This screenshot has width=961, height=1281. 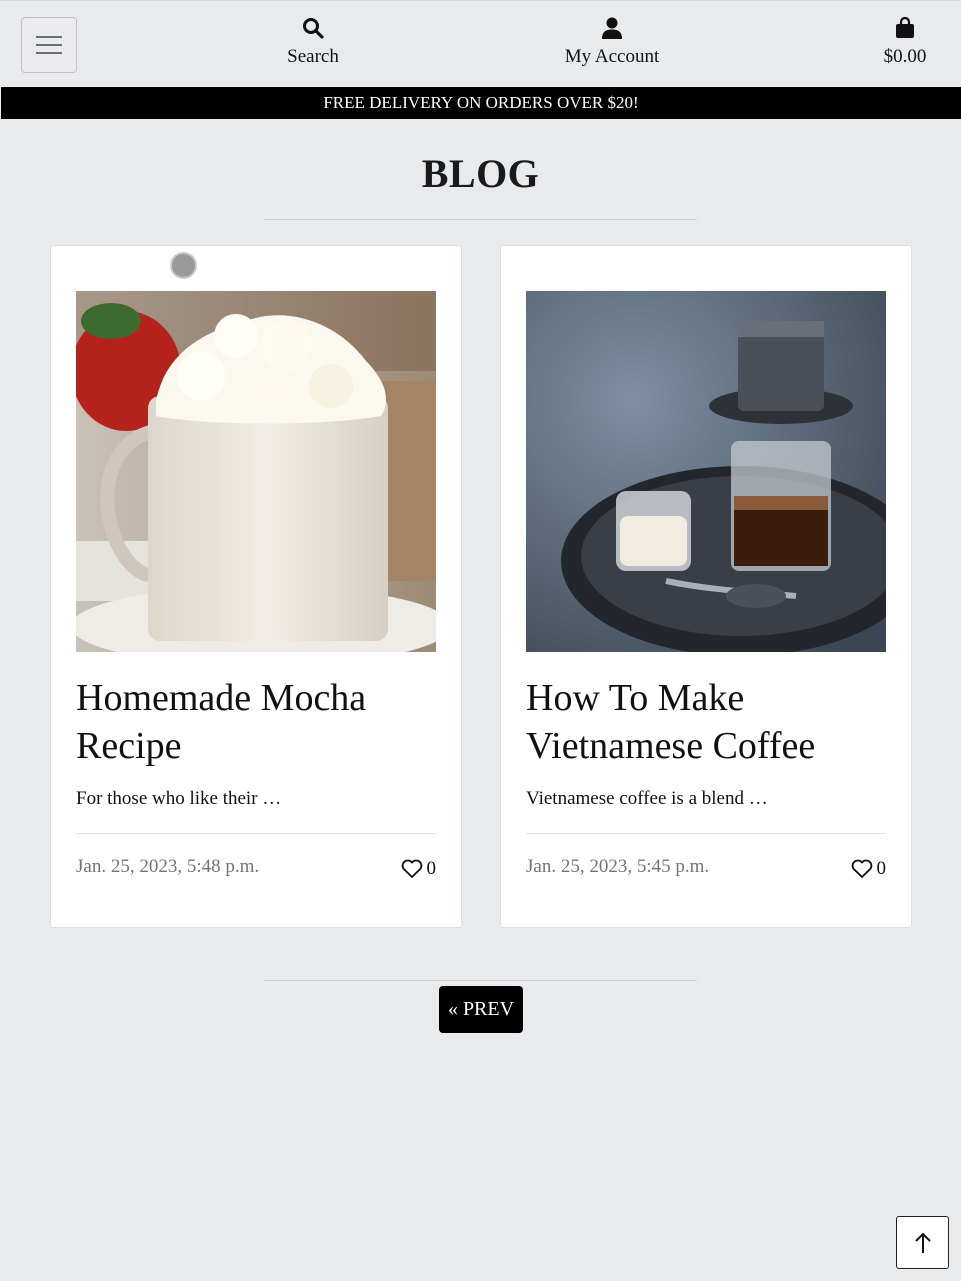 I want to click on delivery-banner-text: FREE DELIVERY ON ORDERS OVER $20!, so click(x=481, y=102).